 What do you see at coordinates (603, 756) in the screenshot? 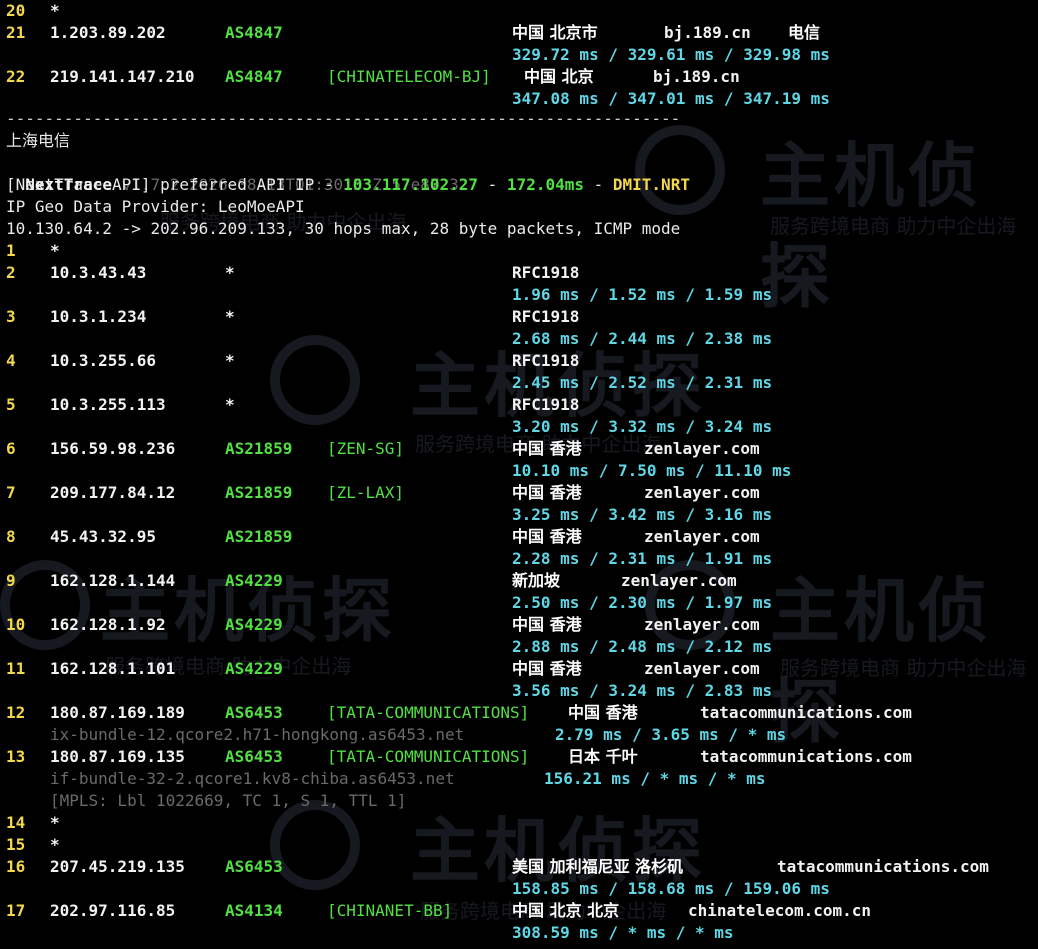
I see `hop-geo: 日本 千叶` at bounding box center [603, 756].